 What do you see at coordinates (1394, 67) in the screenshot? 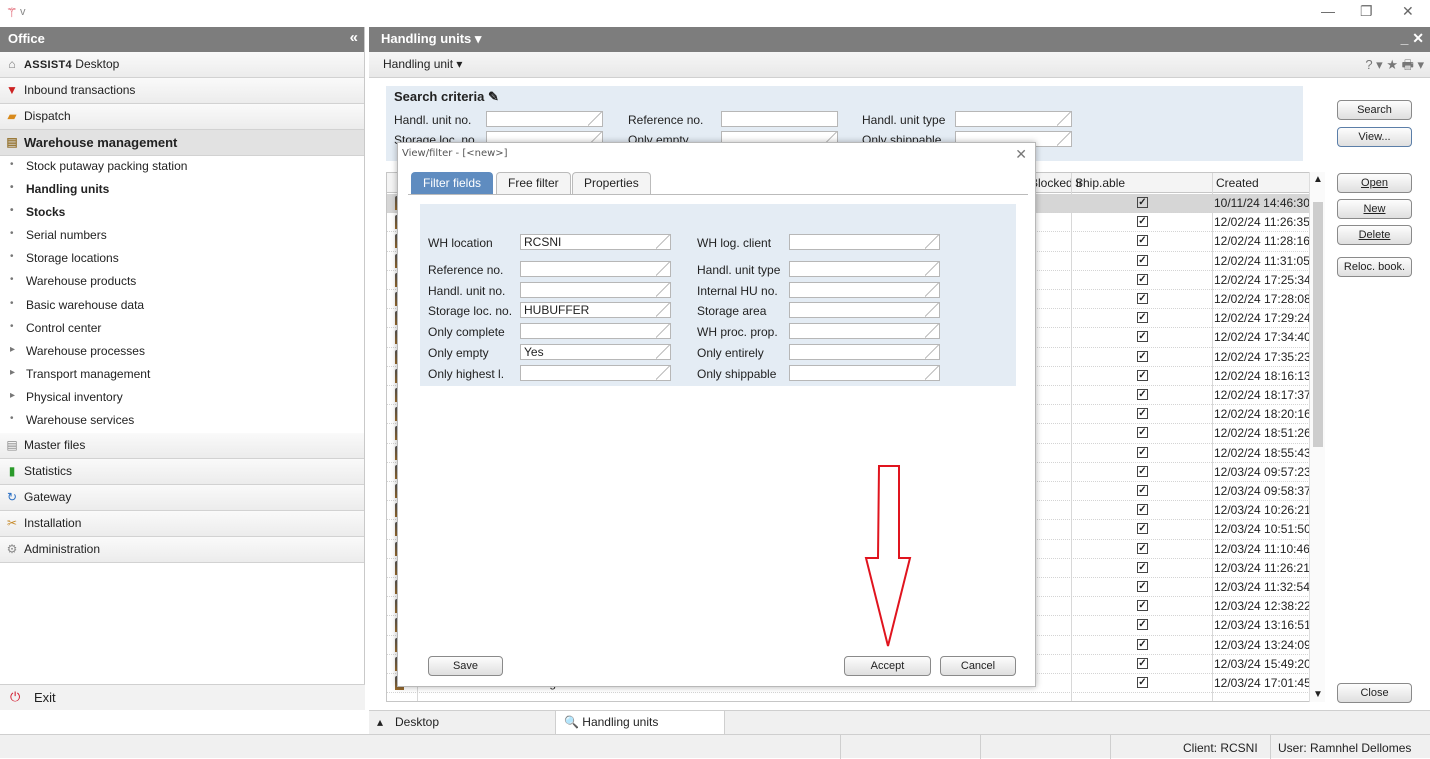
I see `toolbar-icons: ? ▾ ★ 🖶 ▾` at bounding box center [1394, 67].